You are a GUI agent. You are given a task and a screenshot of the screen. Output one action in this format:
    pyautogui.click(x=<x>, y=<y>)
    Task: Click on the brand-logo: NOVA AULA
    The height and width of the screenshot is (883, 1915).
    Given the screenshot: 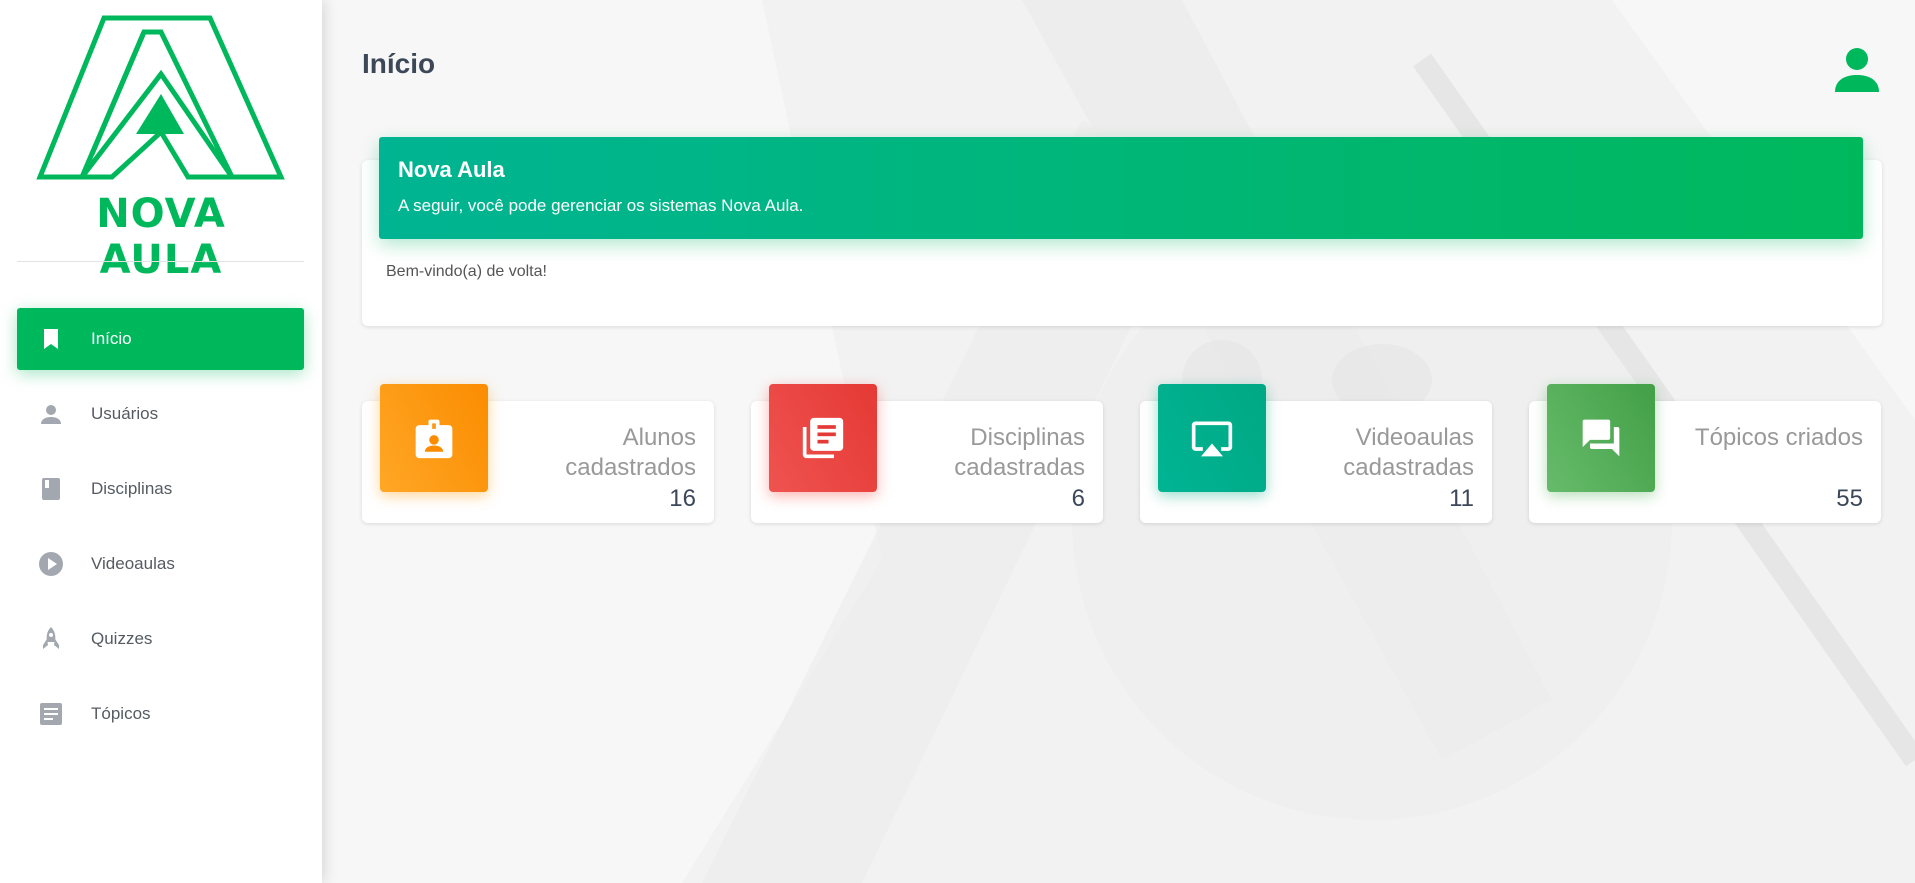 What is the action you would take?
    pyautogui.click(x=161, y=148)
    